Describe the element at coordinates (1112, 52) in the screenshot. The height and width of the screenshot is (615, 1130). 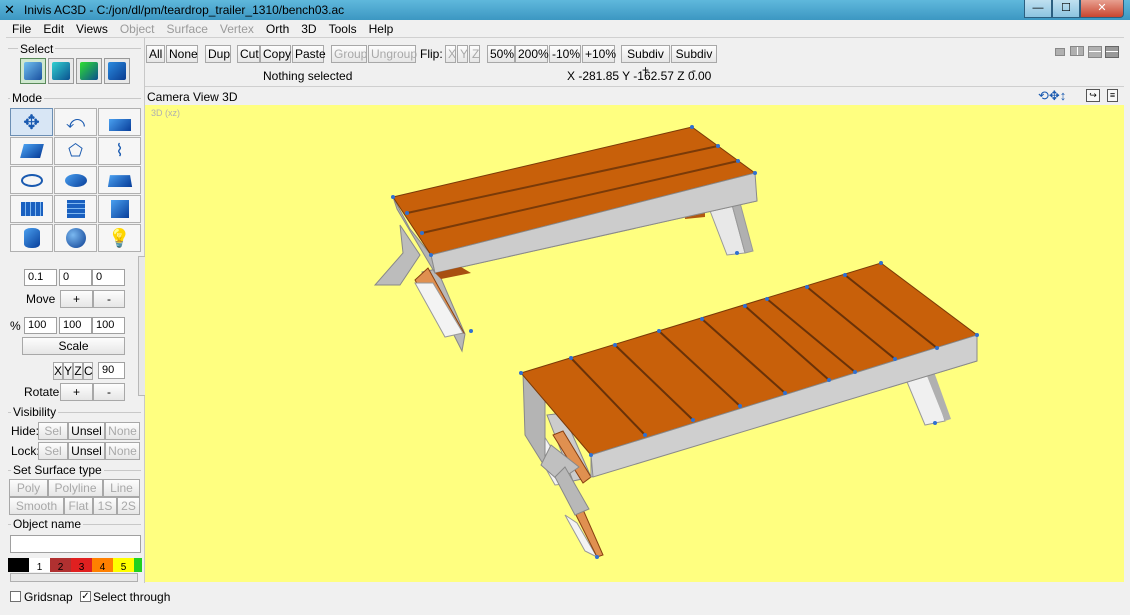
I see `layout-four-view-icon` at that location.